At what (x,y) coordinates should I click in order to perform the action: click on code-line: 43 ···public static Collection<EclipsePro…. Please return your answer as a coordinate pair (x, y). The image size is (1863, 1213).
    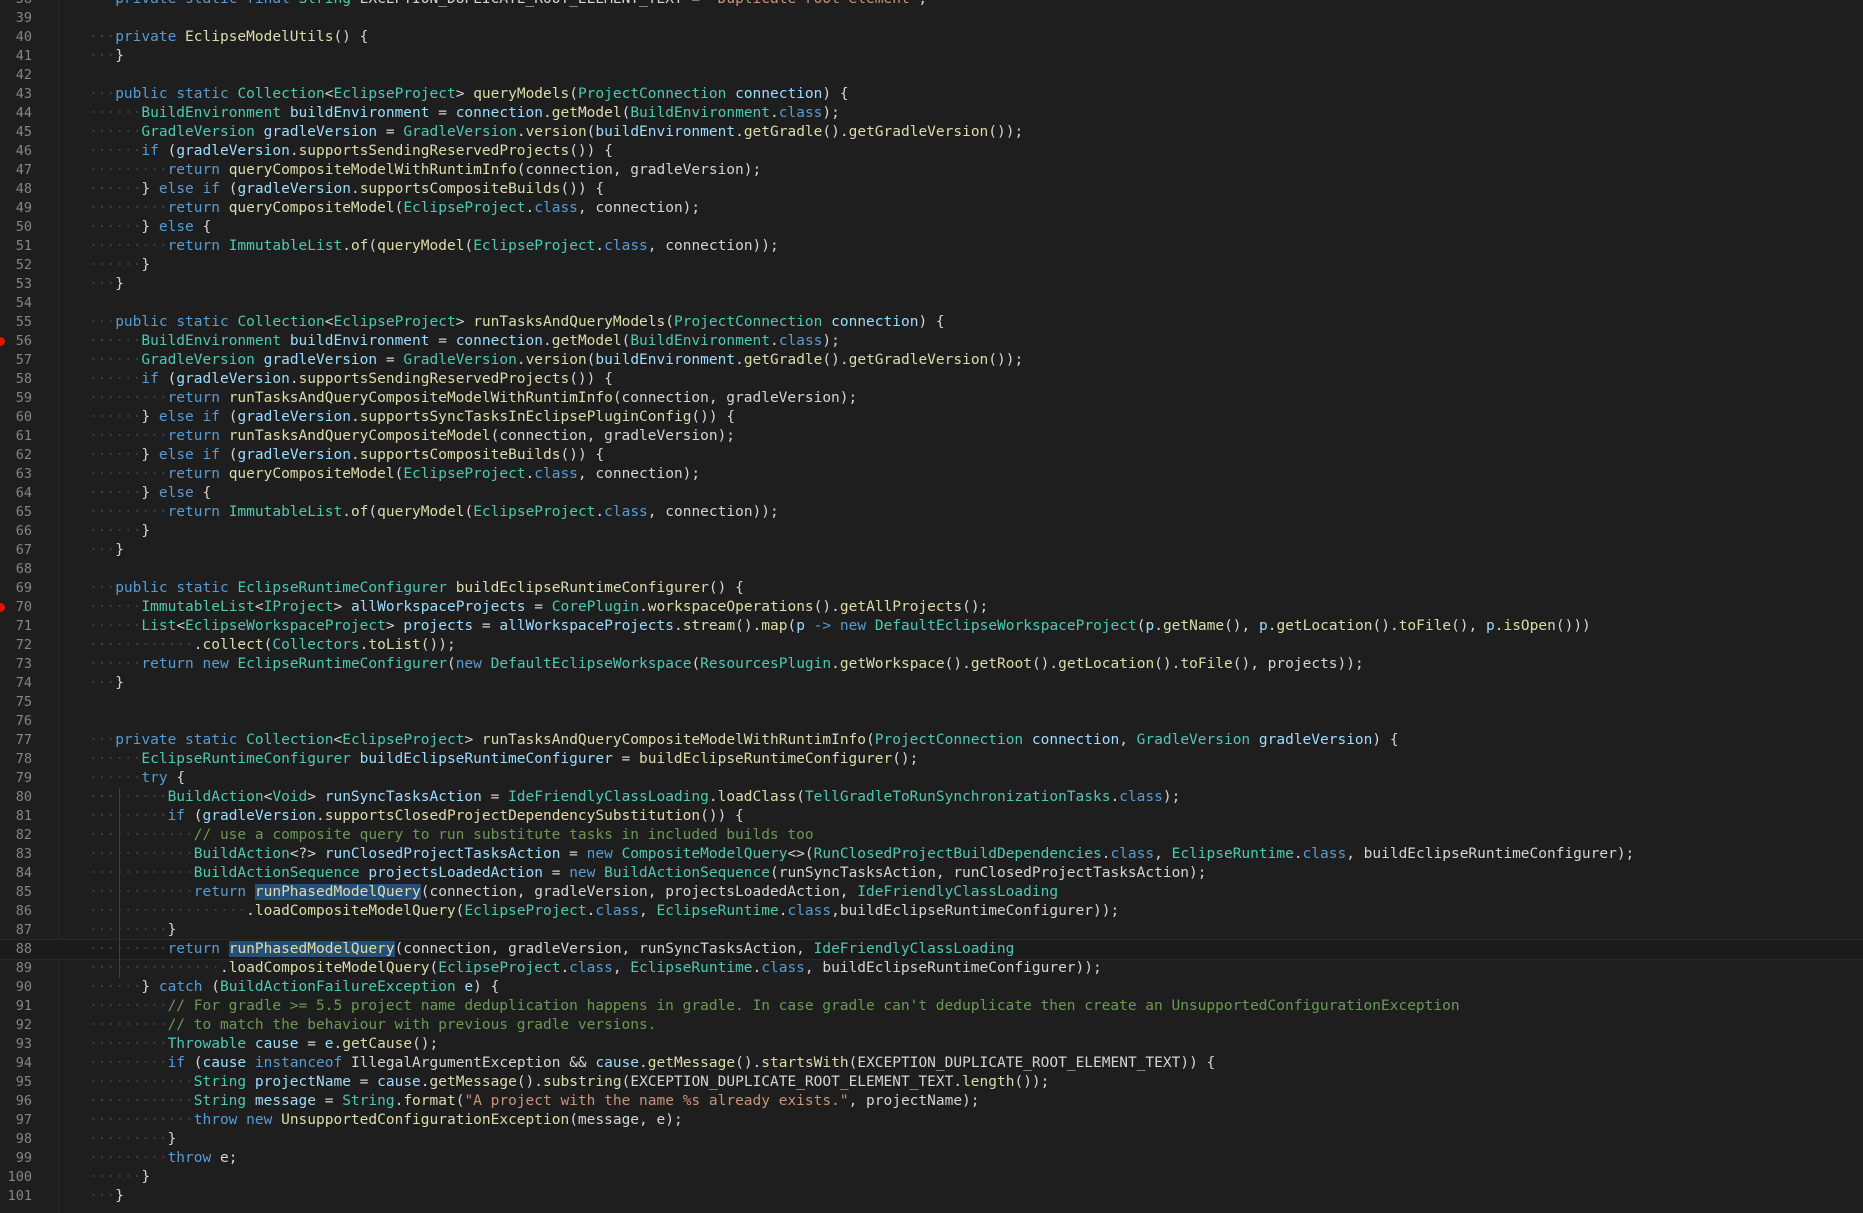
    Looking at the image, I should click on (931, 94).